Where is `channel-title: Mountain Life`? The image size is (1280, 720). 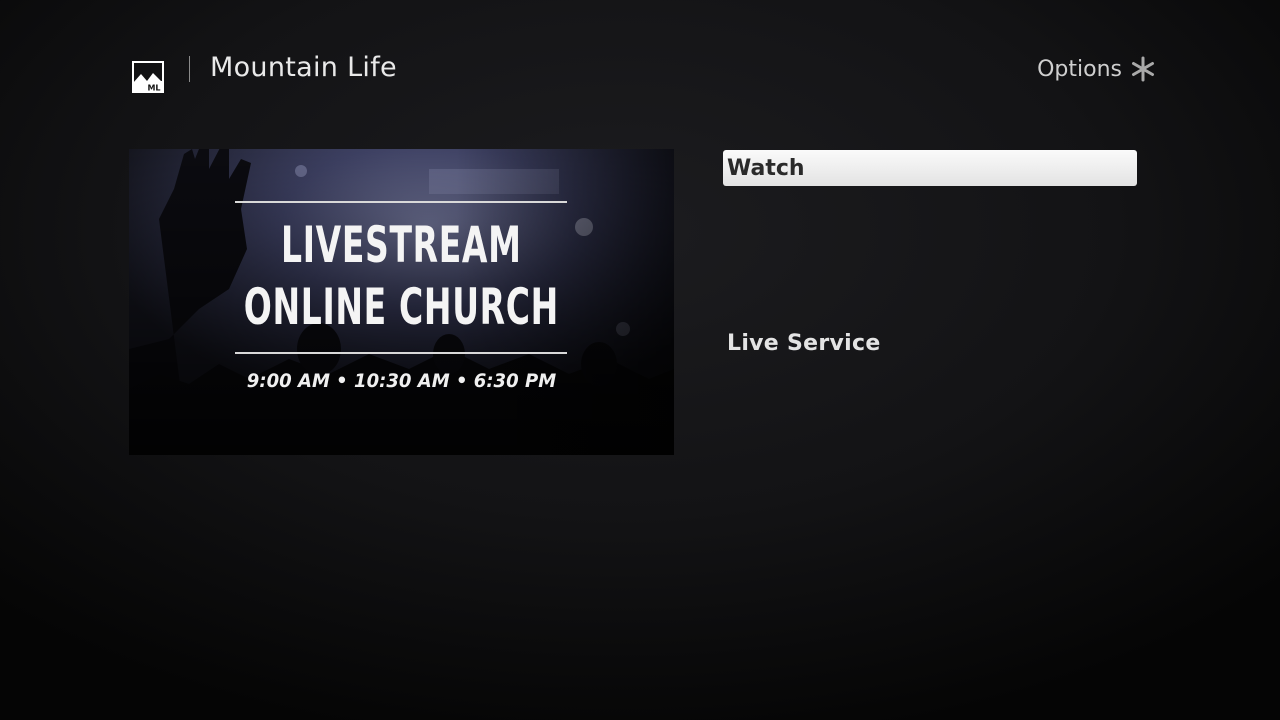
channel-title: Mountain Life is located at coordinates (303, 67).